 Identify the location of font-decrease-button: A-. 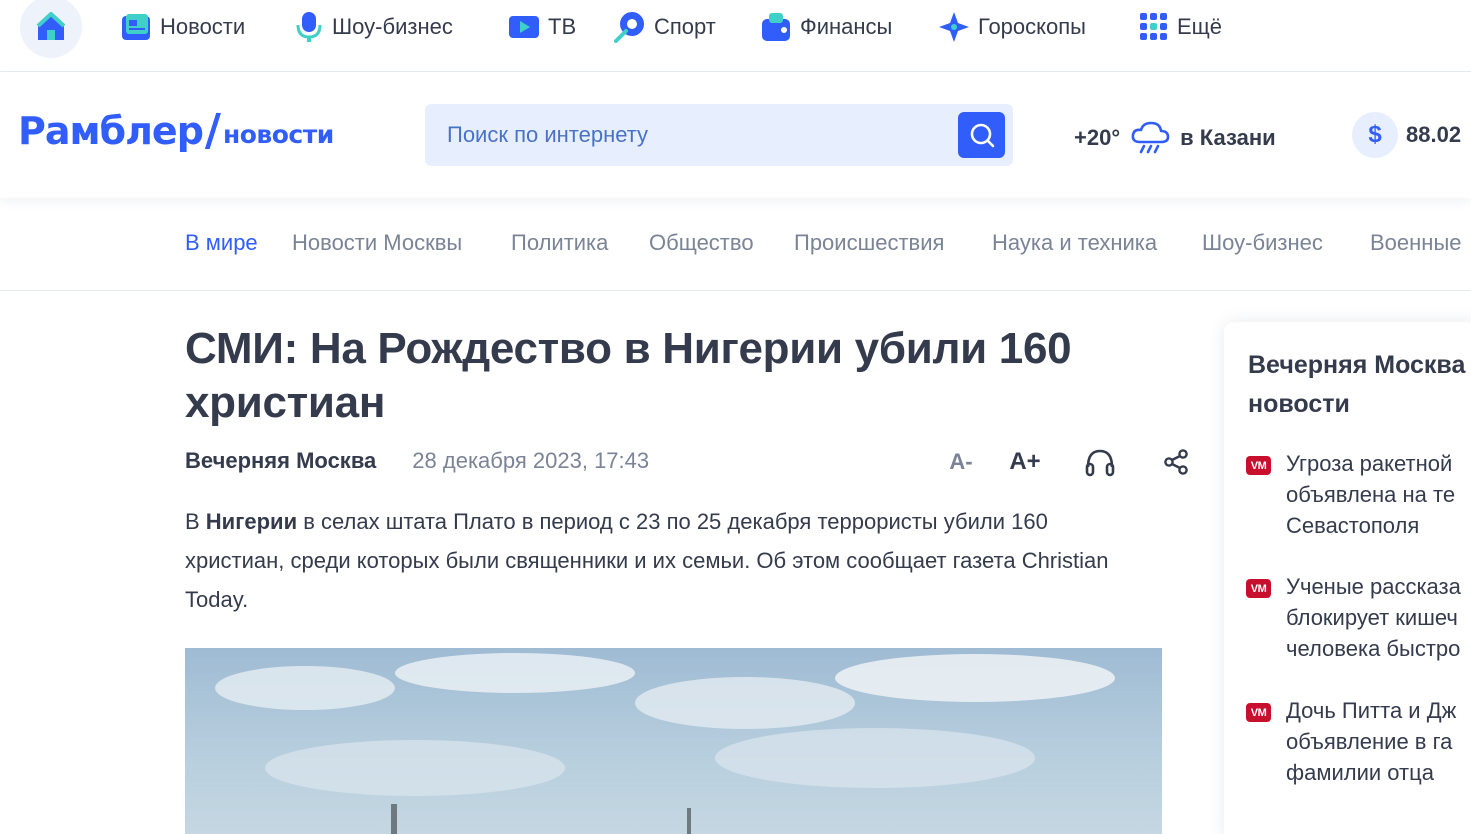
(961, 462).